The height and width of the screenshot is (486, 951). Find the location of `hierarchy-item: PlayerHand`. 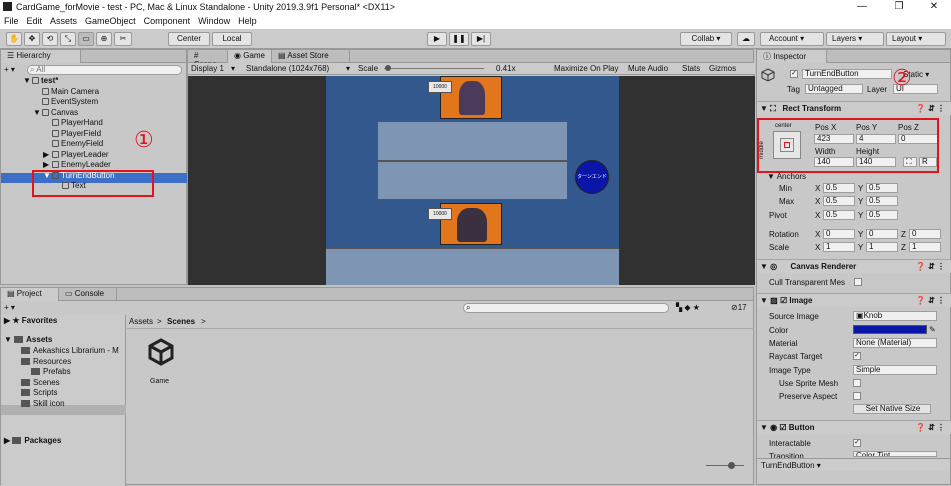

hierarchy-item: PlayerHand is located at coordinates (73, 123).